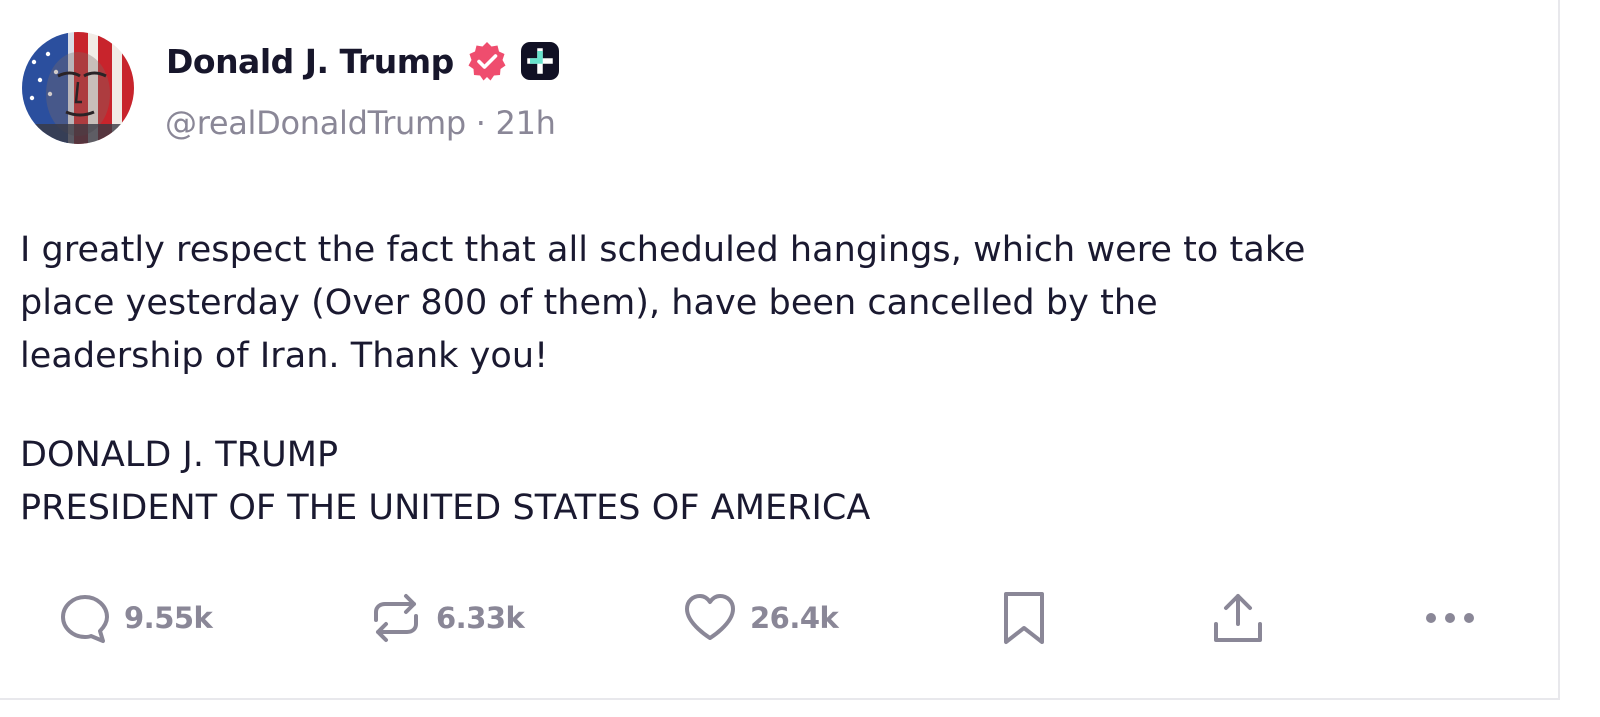  What do you see at coordinates (539, 61) in the screenshot?
I see `plus-badge-icon` at bounding box center [539, 61].